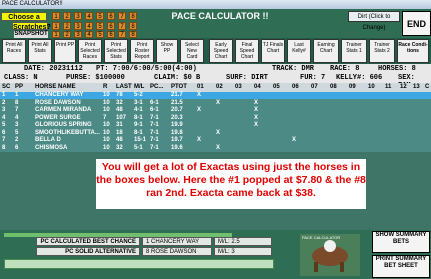 The width and height of the screenshot is (431, 279). I want to click on cell-pc: 7-1, so click(154, 147).